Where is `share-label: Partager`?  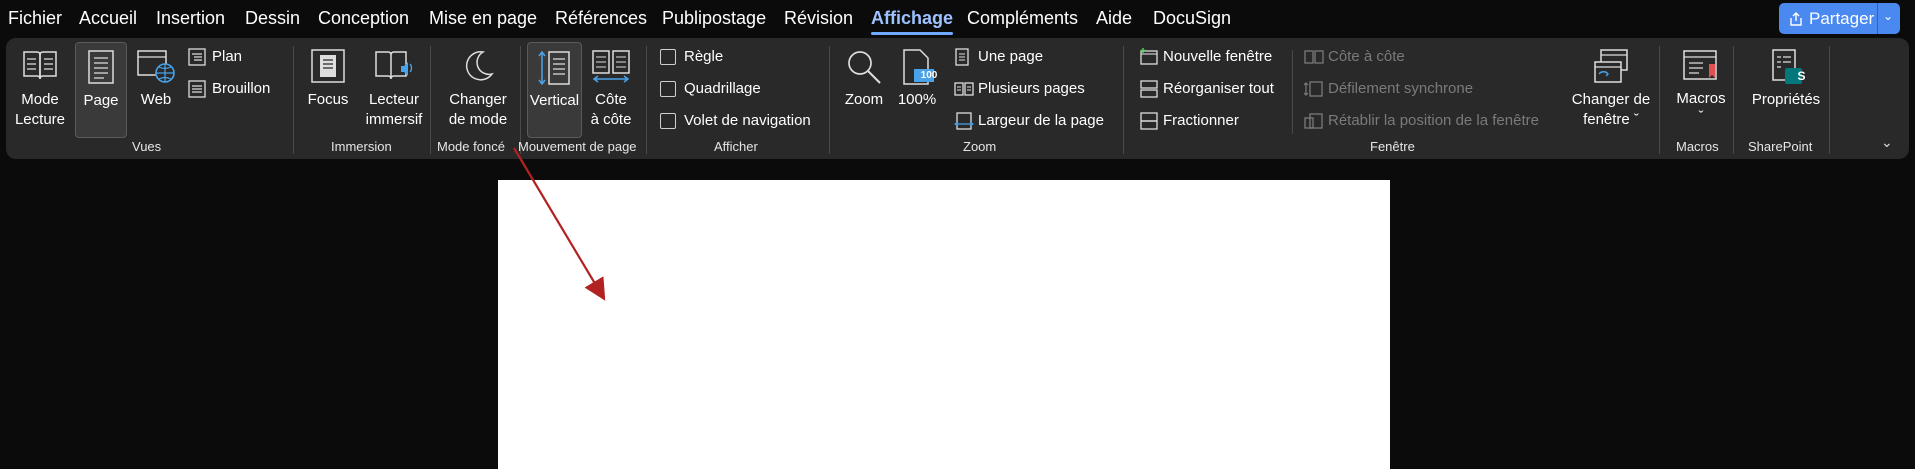
share-label: Partager is located at coordinates (1842, 18).